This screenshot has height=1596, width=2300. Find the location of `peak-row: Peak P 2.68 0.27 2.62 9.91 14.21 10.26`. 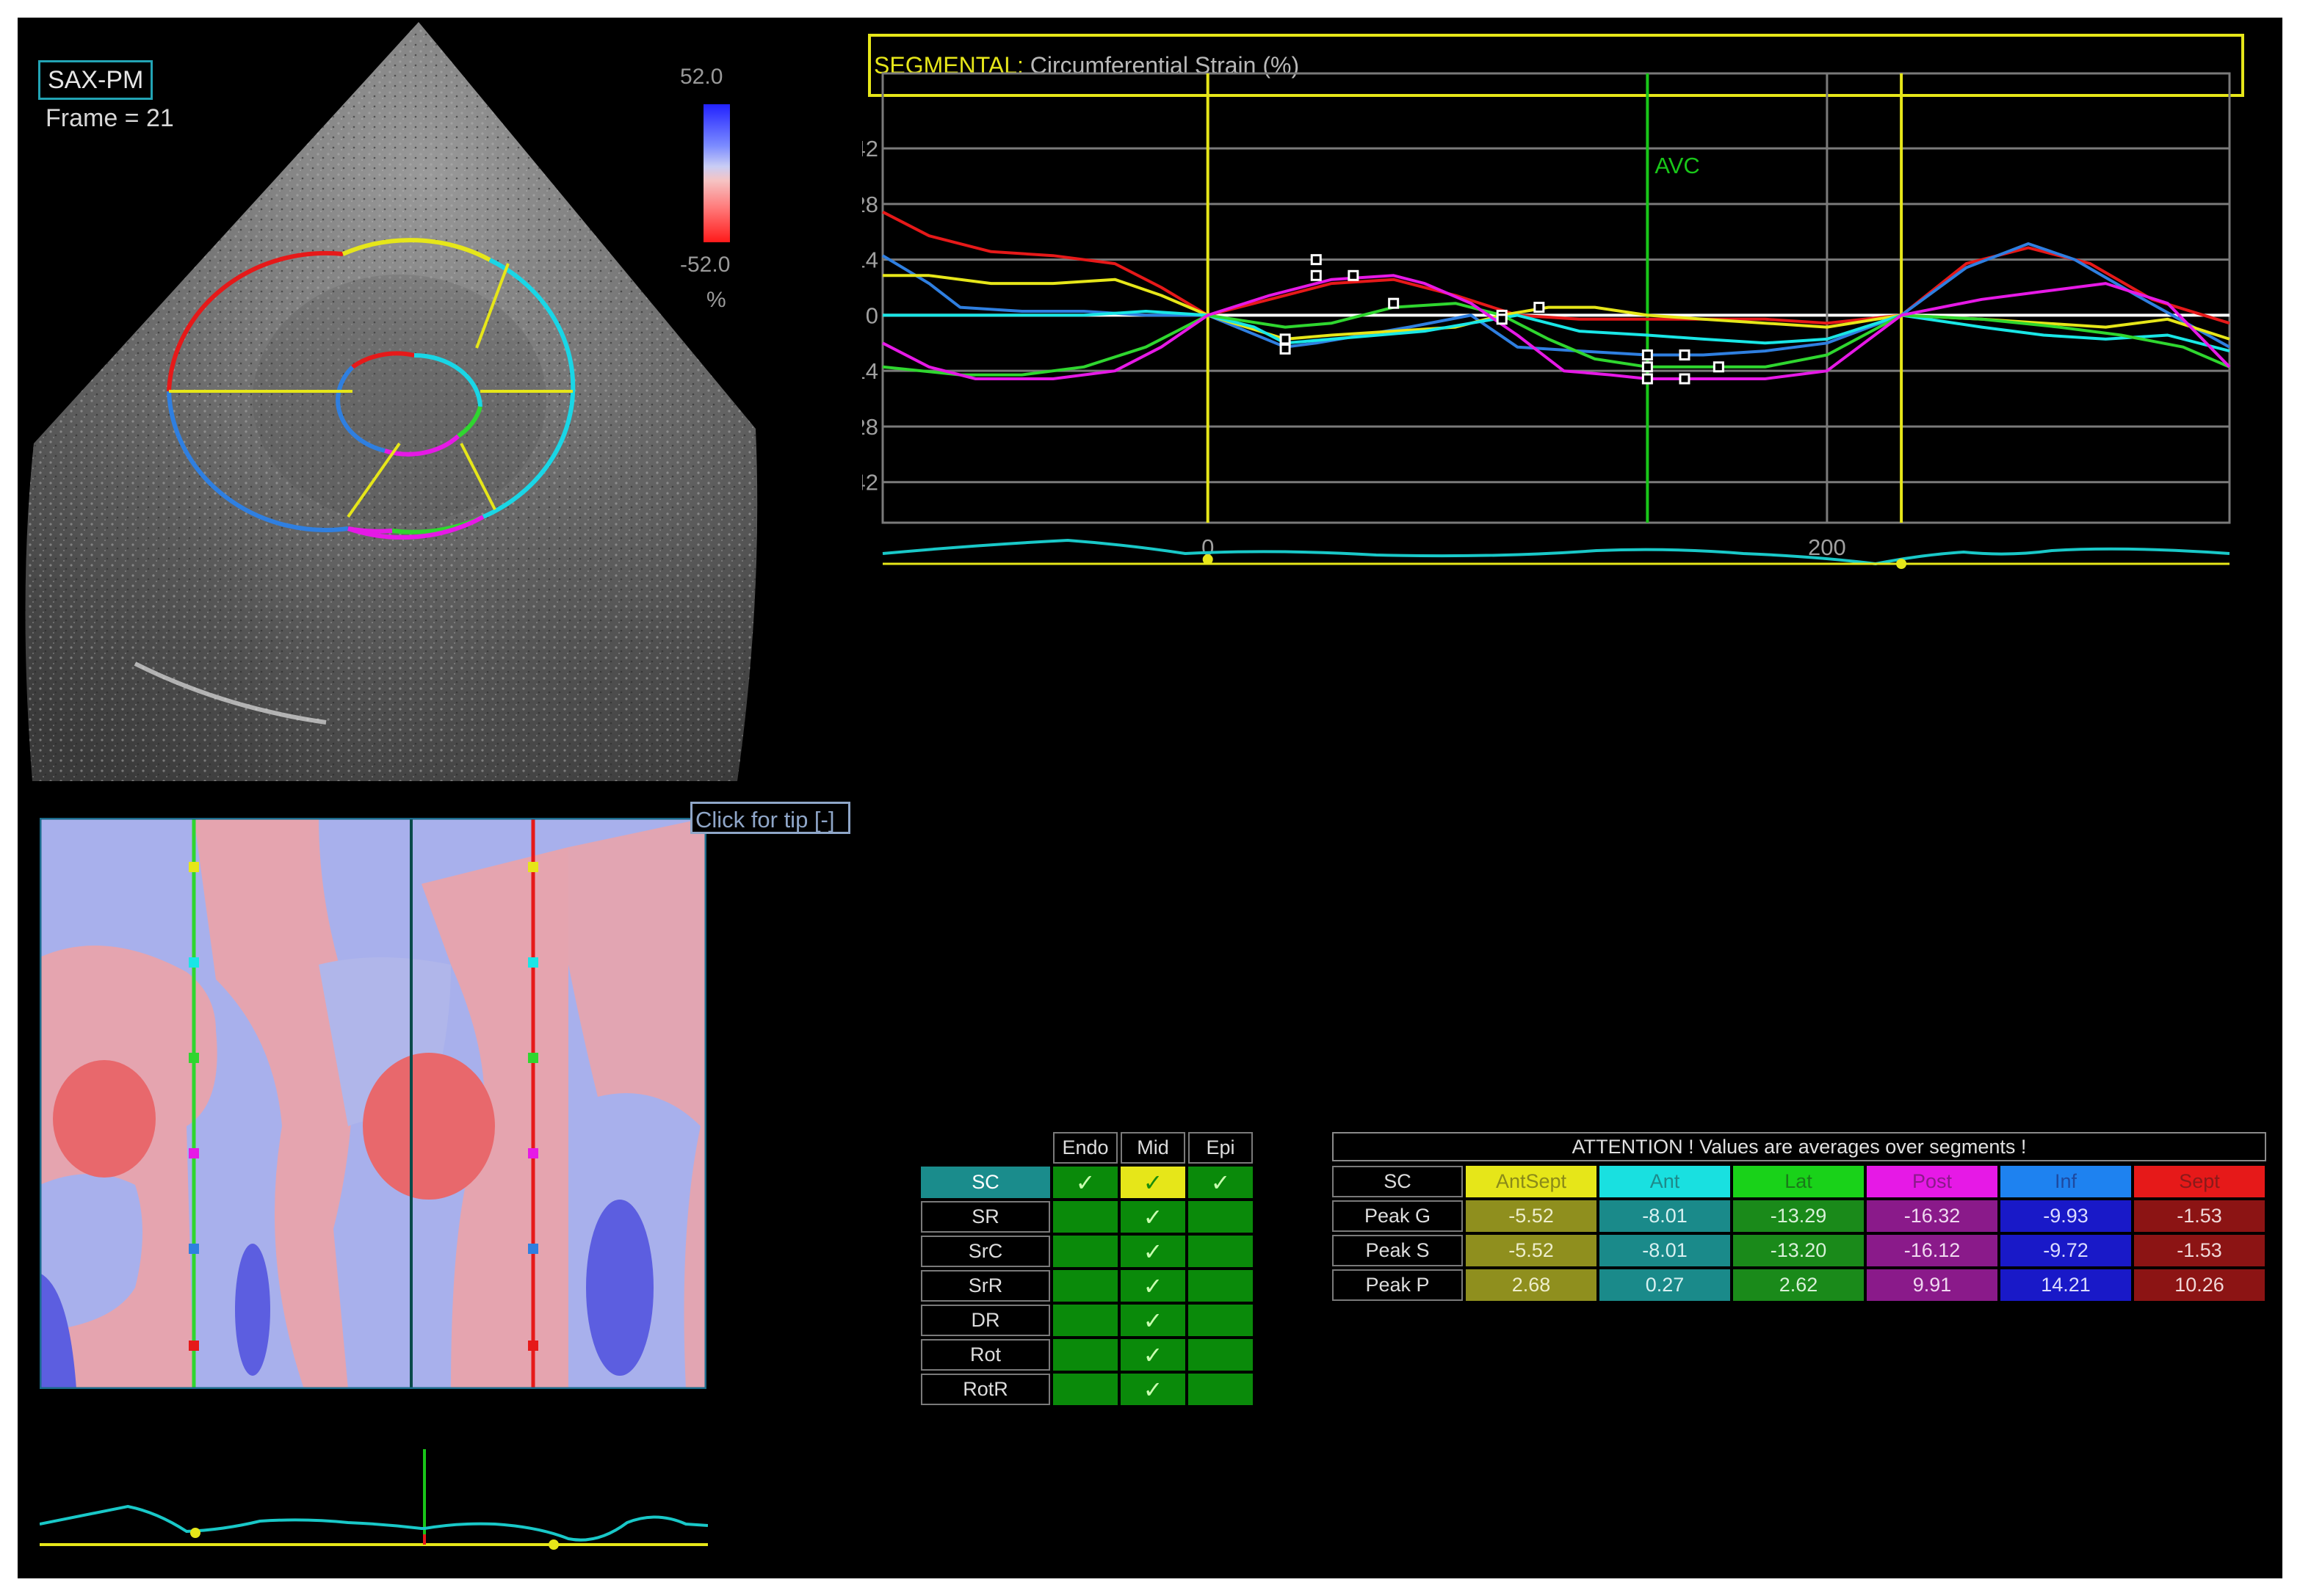

peak-row: Peak P 2.68 0.27 2.62 9.91 14.21 10.26 is located at coordinates (1798, 1285).